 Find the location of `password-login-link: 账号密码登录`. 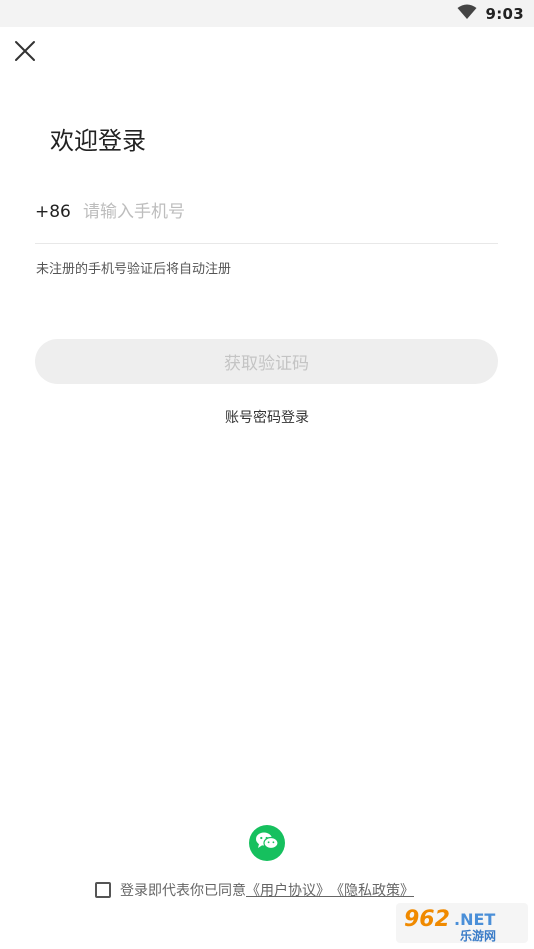

password-login-link: 账号密码登录 is located at coordinates (267, 417).